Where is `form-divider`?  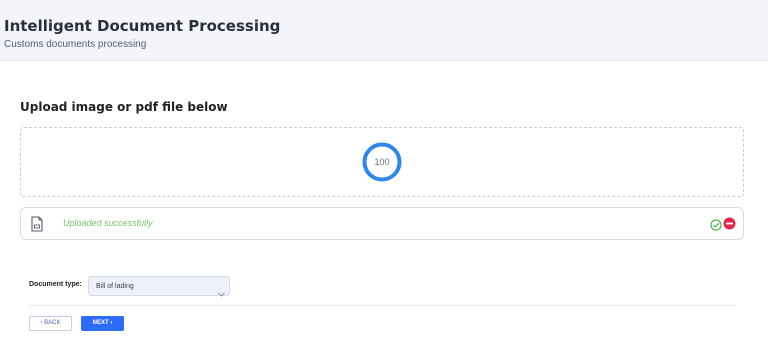 form-divider is located at coordinates (382, 305).